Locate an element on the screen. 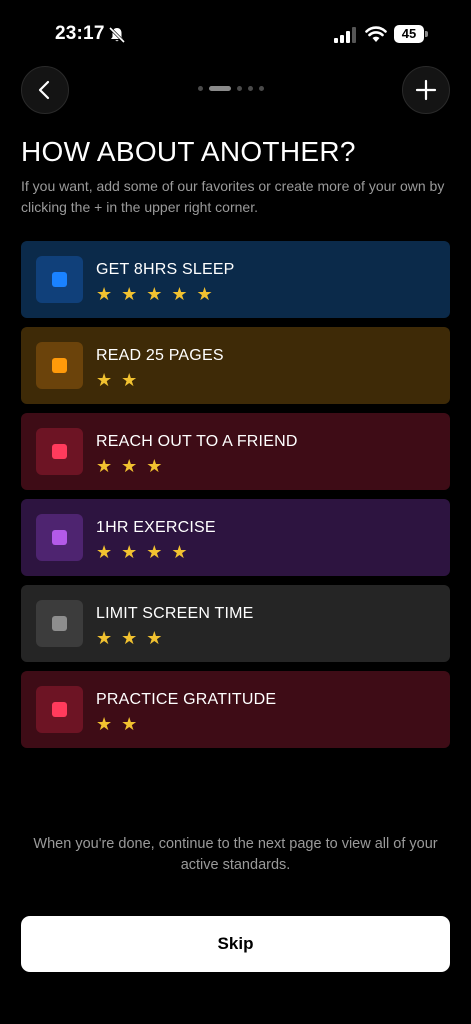 This screenshot has height=1024, width=471. battery-icon: 45 is located at coordinates (411, 34).